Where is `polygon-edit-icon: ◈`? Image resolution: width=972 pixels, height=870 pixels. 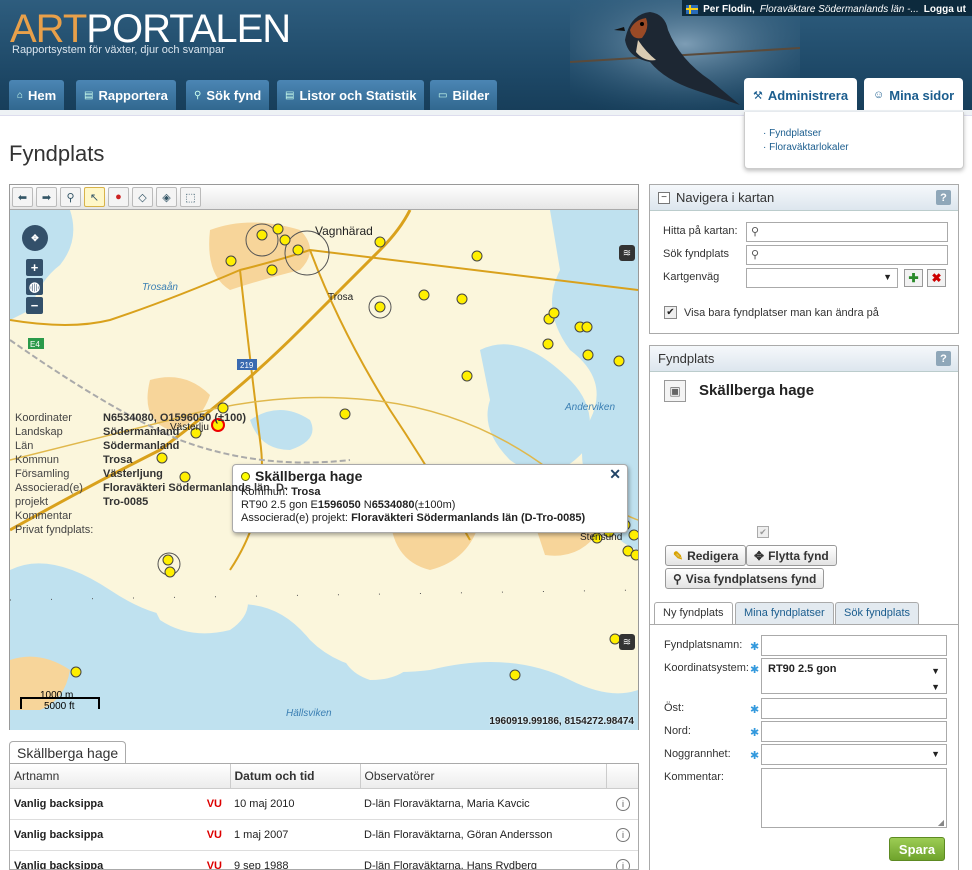 polygon-edit-icon: ◈ is located at coordinates (166, 197).